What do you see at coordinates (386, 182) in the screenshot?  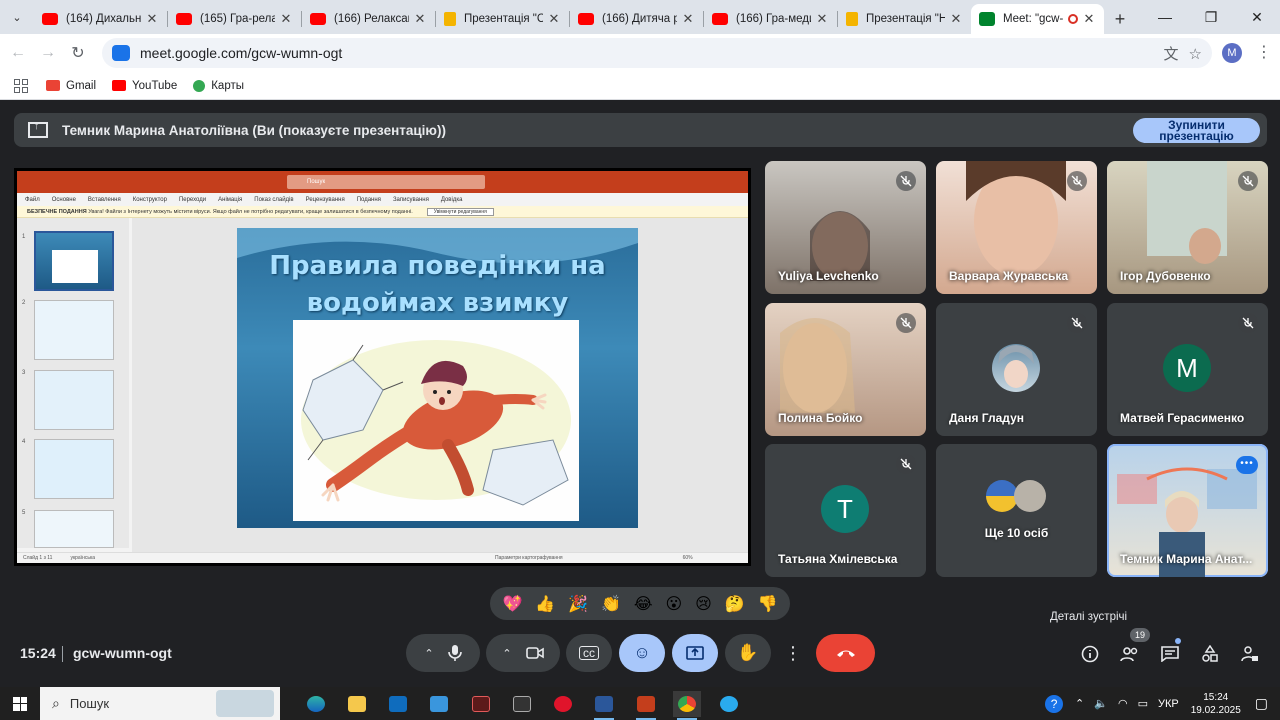 I see `ppt-search-box: Пошук` at bounding box center [386, 182].